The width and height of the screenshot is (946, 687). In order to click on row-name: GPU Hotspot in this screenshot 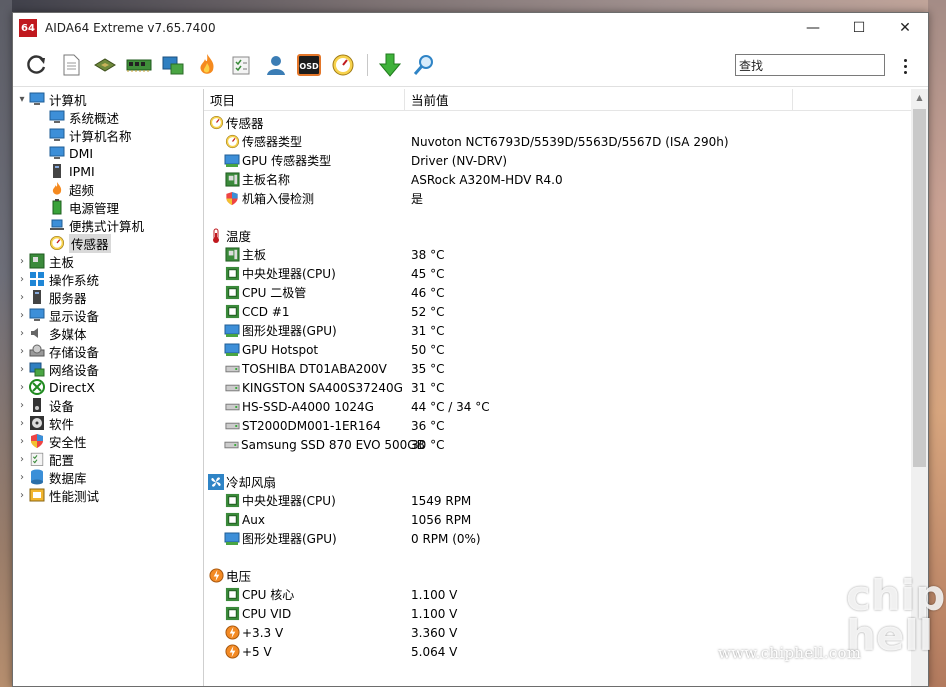, I will do `click(280, 349)`.